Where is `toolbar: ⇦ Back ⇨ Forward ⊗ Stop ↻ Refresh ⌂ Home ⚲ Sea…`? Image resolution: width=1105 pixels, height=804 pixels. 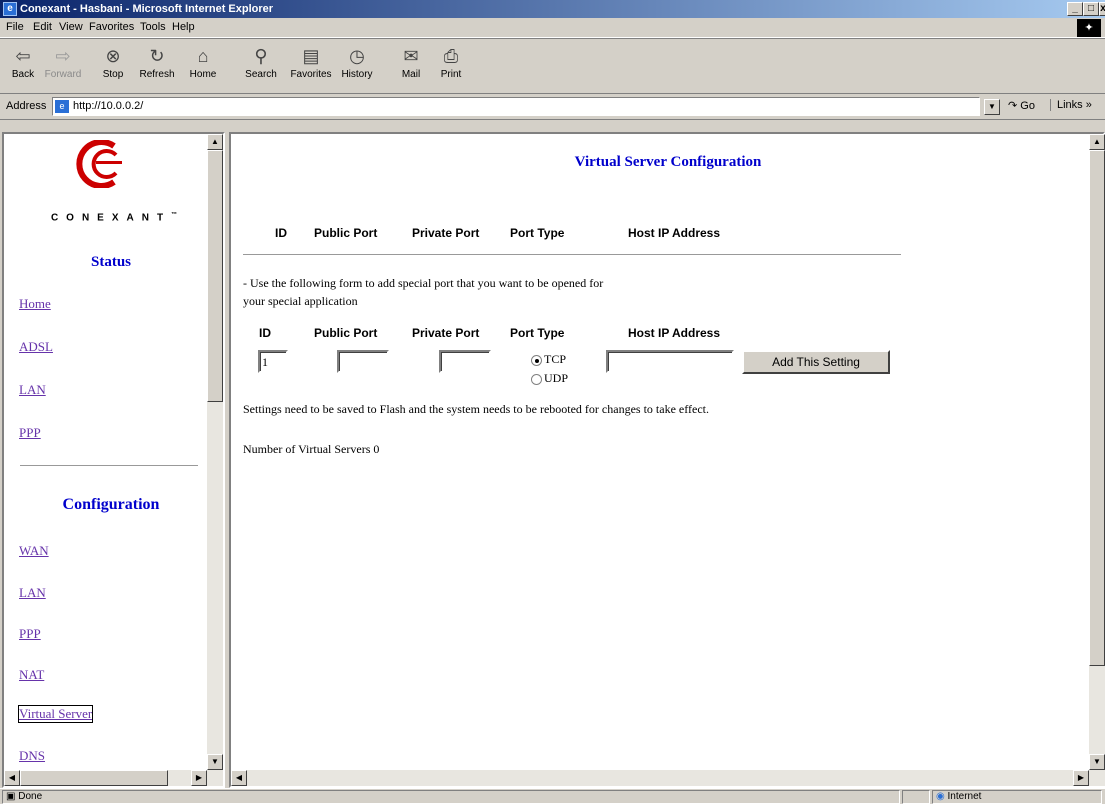
toolbar: ⇦ Back ⇨ Forward ⊗ Stop ↻ Refresh ⌂ Home ⚲ Sea… is located at coordinates (552, 66).